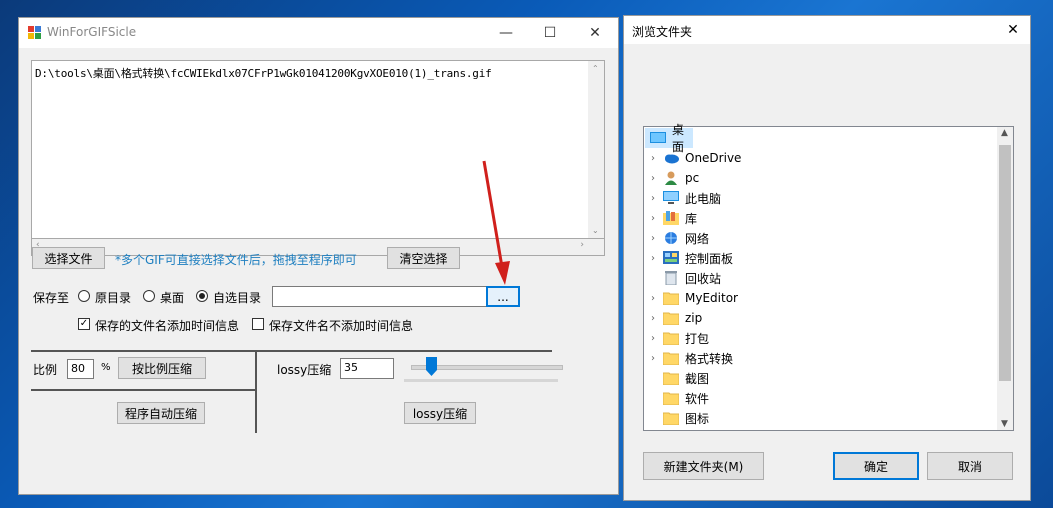 This screenshot has height=508, width=1053. I want to click on tree-scroll-thumb, so click(1005, 263).